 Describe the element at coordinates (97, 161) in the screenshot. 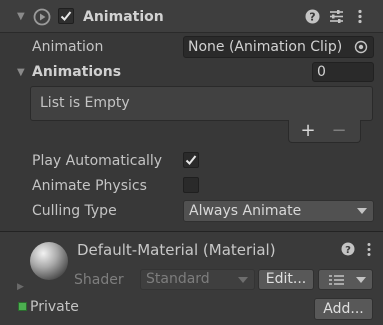

I see `play-automatically-label: Play Automatically` at that location.